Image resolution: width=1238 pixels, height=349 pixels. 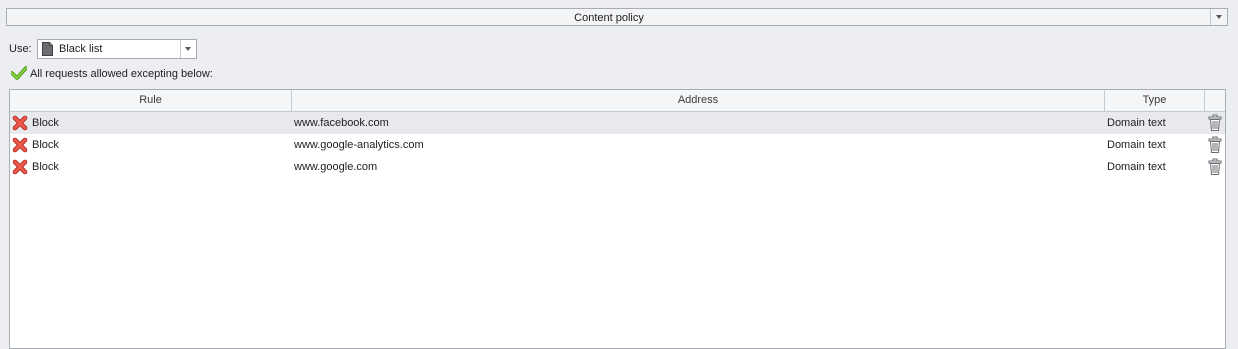 I want to click on dropdown-arrow-button, so click(x=188, y=49).